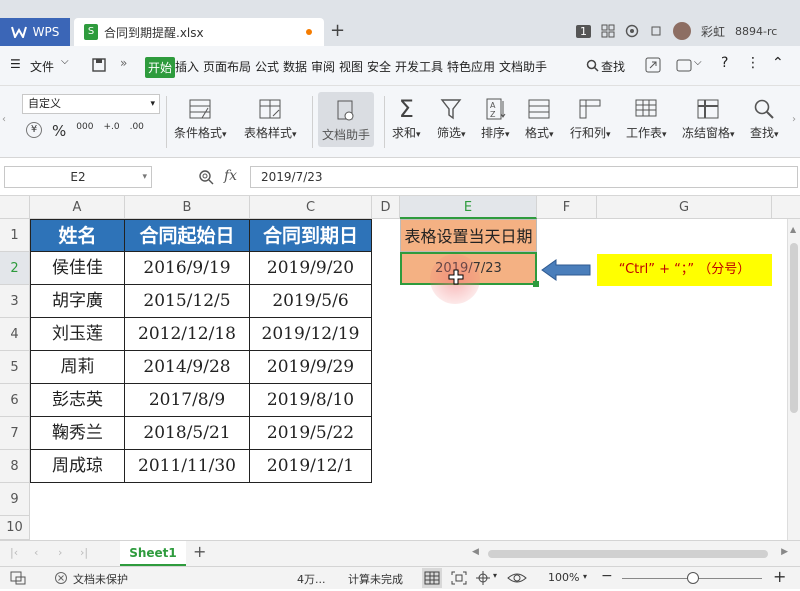  What do you see at coordinates (793, 229) in the screenshot?
I see `scroll-up-icon: ▲` at bounding box center [793, 229].